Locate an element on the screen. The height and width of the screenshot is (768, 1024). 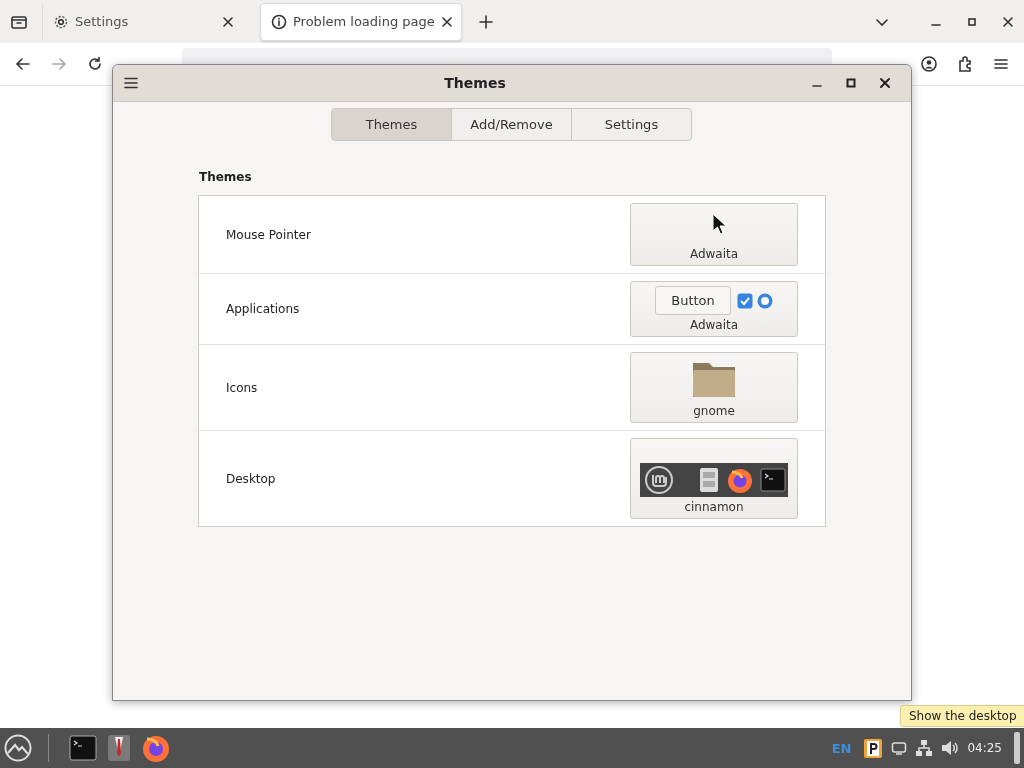
theme-name: cinnamon is located at coordinates (714, 507).